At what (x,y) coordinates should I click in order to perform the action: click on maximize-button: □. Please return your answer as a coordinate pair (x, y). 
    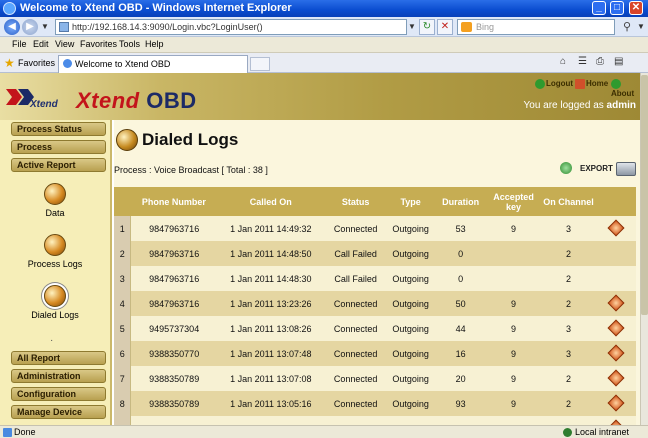
    Looking at the image, I should click on (617, 8).